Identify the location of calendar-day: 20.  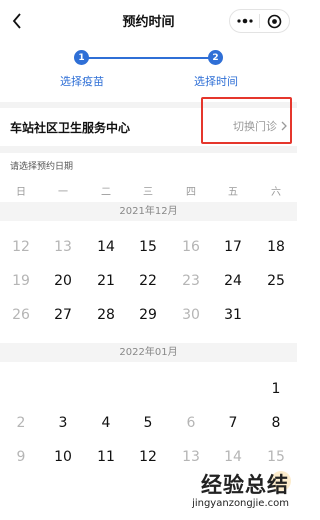
(63, 281).